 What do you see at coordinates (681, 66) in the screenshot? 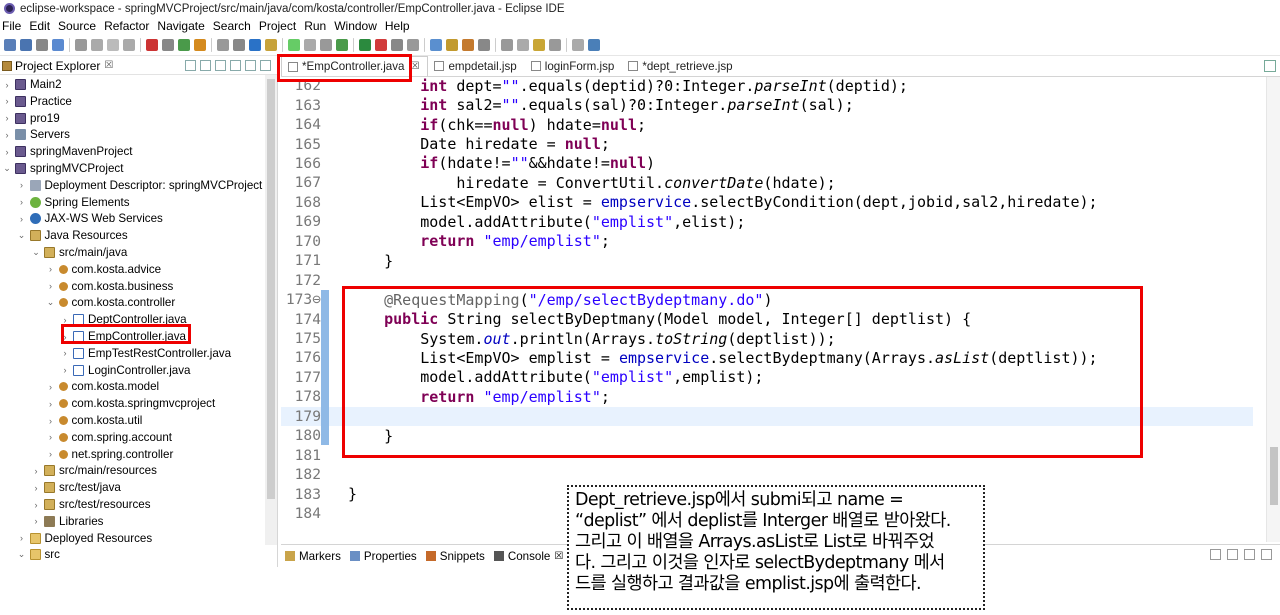
I see `editor-tab: *dept_retrieve.jsp` at bounding box center [681, 66].